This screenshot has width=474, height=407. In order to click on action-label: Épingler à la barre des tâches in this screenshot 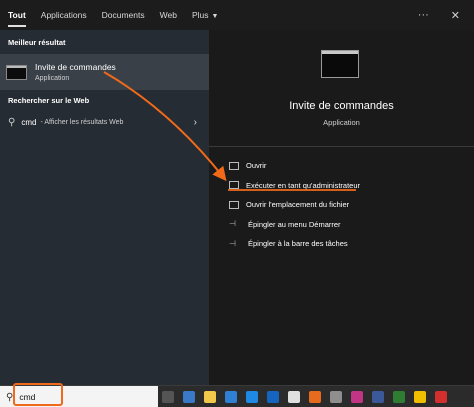, I will do `click(298, 244)`.